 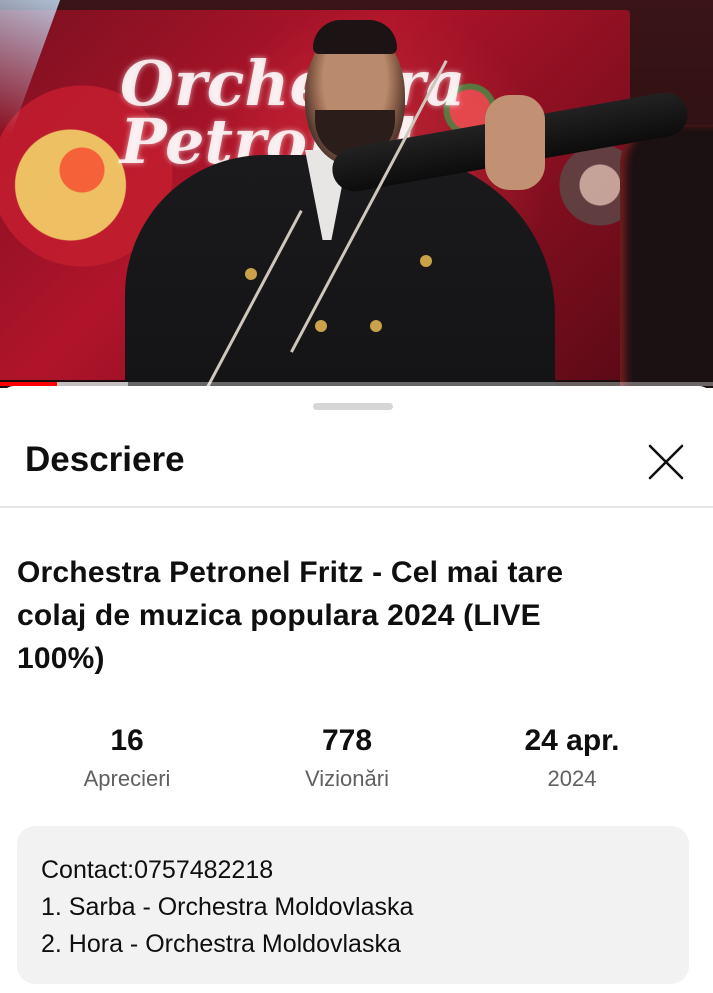 I want to click on views-stat: 778 Vizionări, so click(x=347, y=758).